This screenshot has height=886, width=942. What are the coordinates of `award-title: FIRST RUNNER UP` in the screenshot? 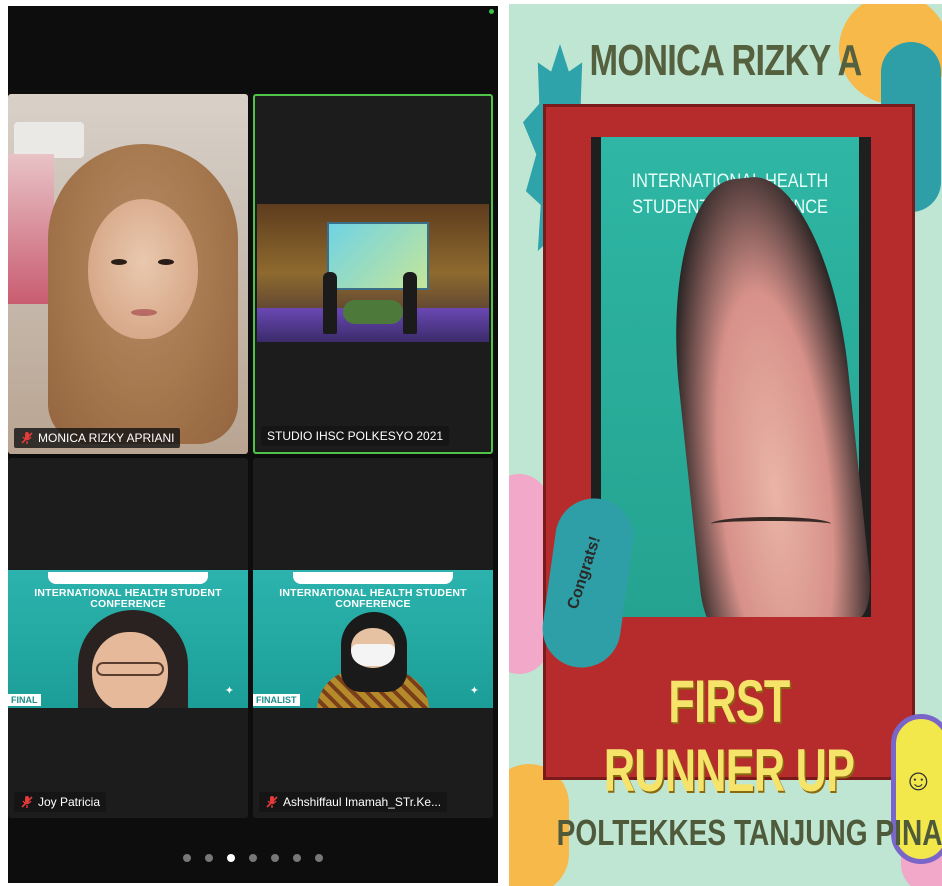 It's located at (729, 736).